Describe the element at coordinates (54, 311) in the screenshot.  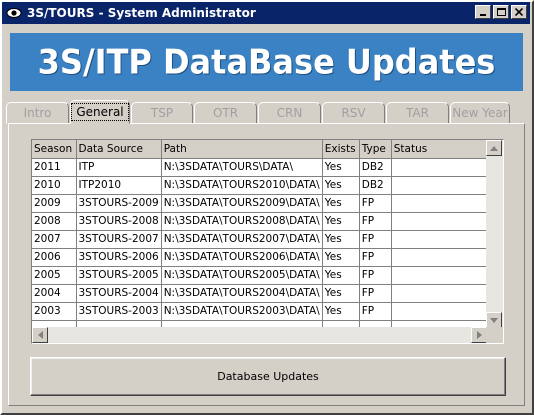
I see `cell-season: 2003` at that location.